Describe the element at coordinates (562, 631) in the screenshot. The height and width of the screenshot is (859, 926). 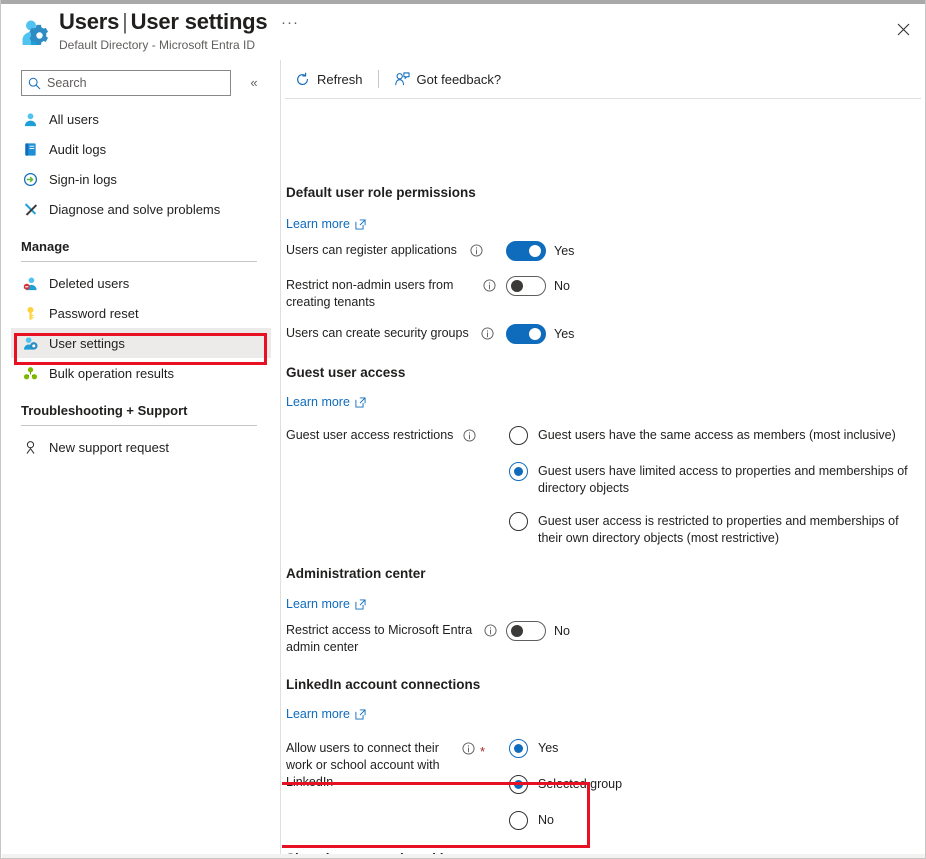
I see `toggle-value-restrict-access-to-admin-center: No` at that location.